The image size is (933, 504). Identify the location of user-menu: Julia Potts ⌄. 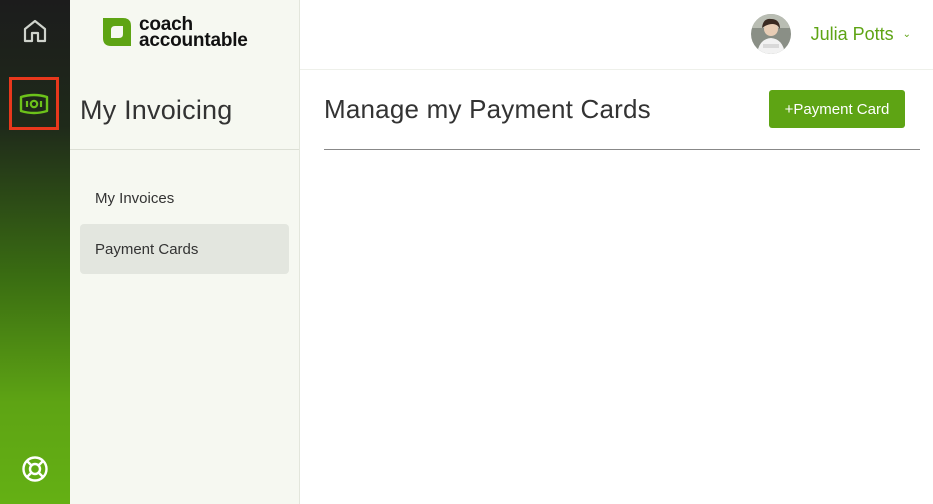
(830, 34).